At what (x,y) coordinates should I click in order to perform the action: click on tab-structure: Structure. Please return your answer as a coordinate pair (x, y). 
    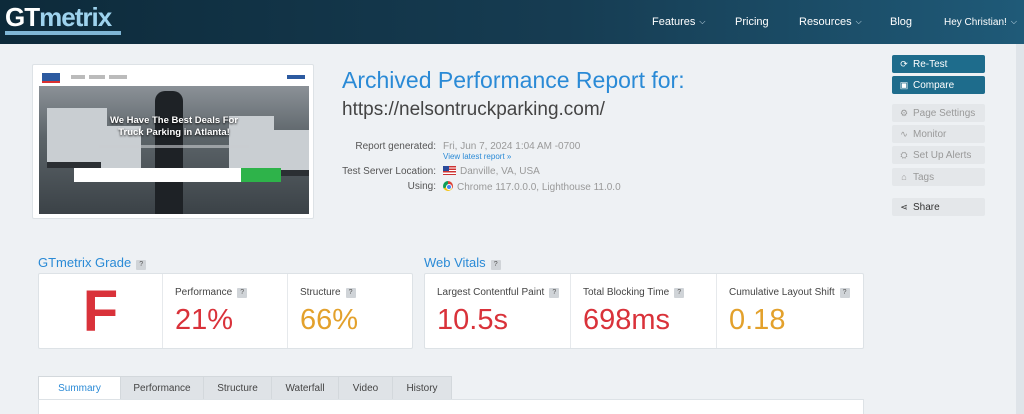
    Looking at the image, I should click on (238, 388).